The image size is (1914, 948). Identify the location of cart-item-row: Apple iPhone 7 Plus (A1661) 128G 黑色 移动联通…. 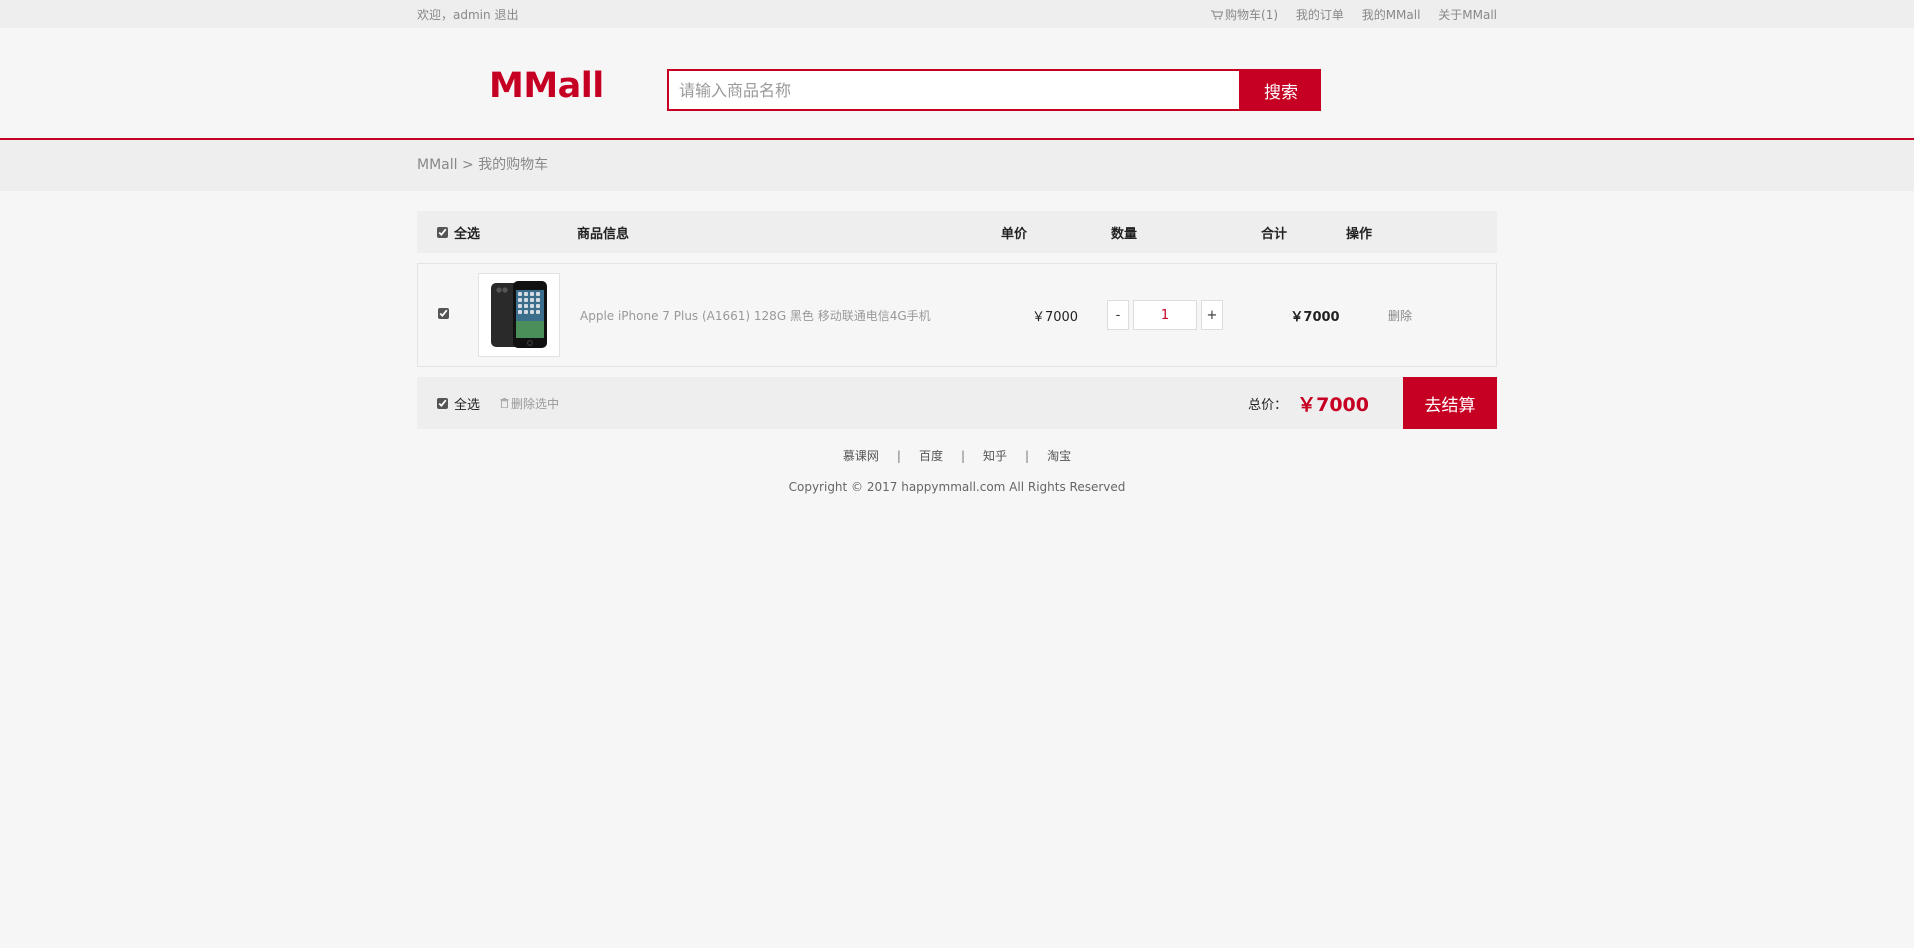
(957, 315).